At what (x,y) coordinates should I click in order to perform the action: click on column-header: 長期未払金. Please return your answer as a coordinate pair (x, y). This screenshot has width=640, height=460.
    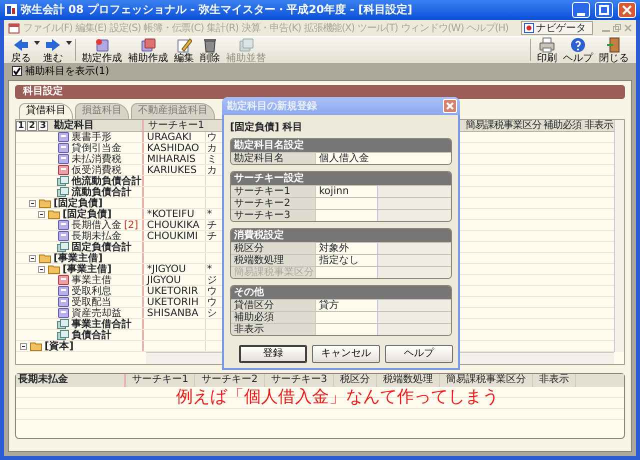
    Looking at the image, I should click on (71, 380).